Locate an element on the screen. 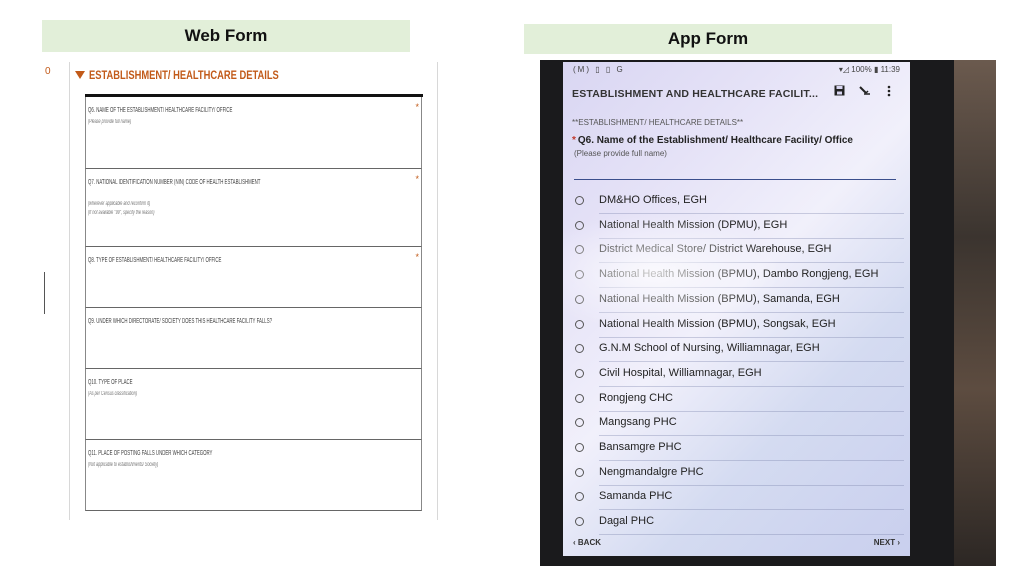 The width and height of the screenshot is (1024, 576). app-form-header: App Form is located at coordinates (708, 39).